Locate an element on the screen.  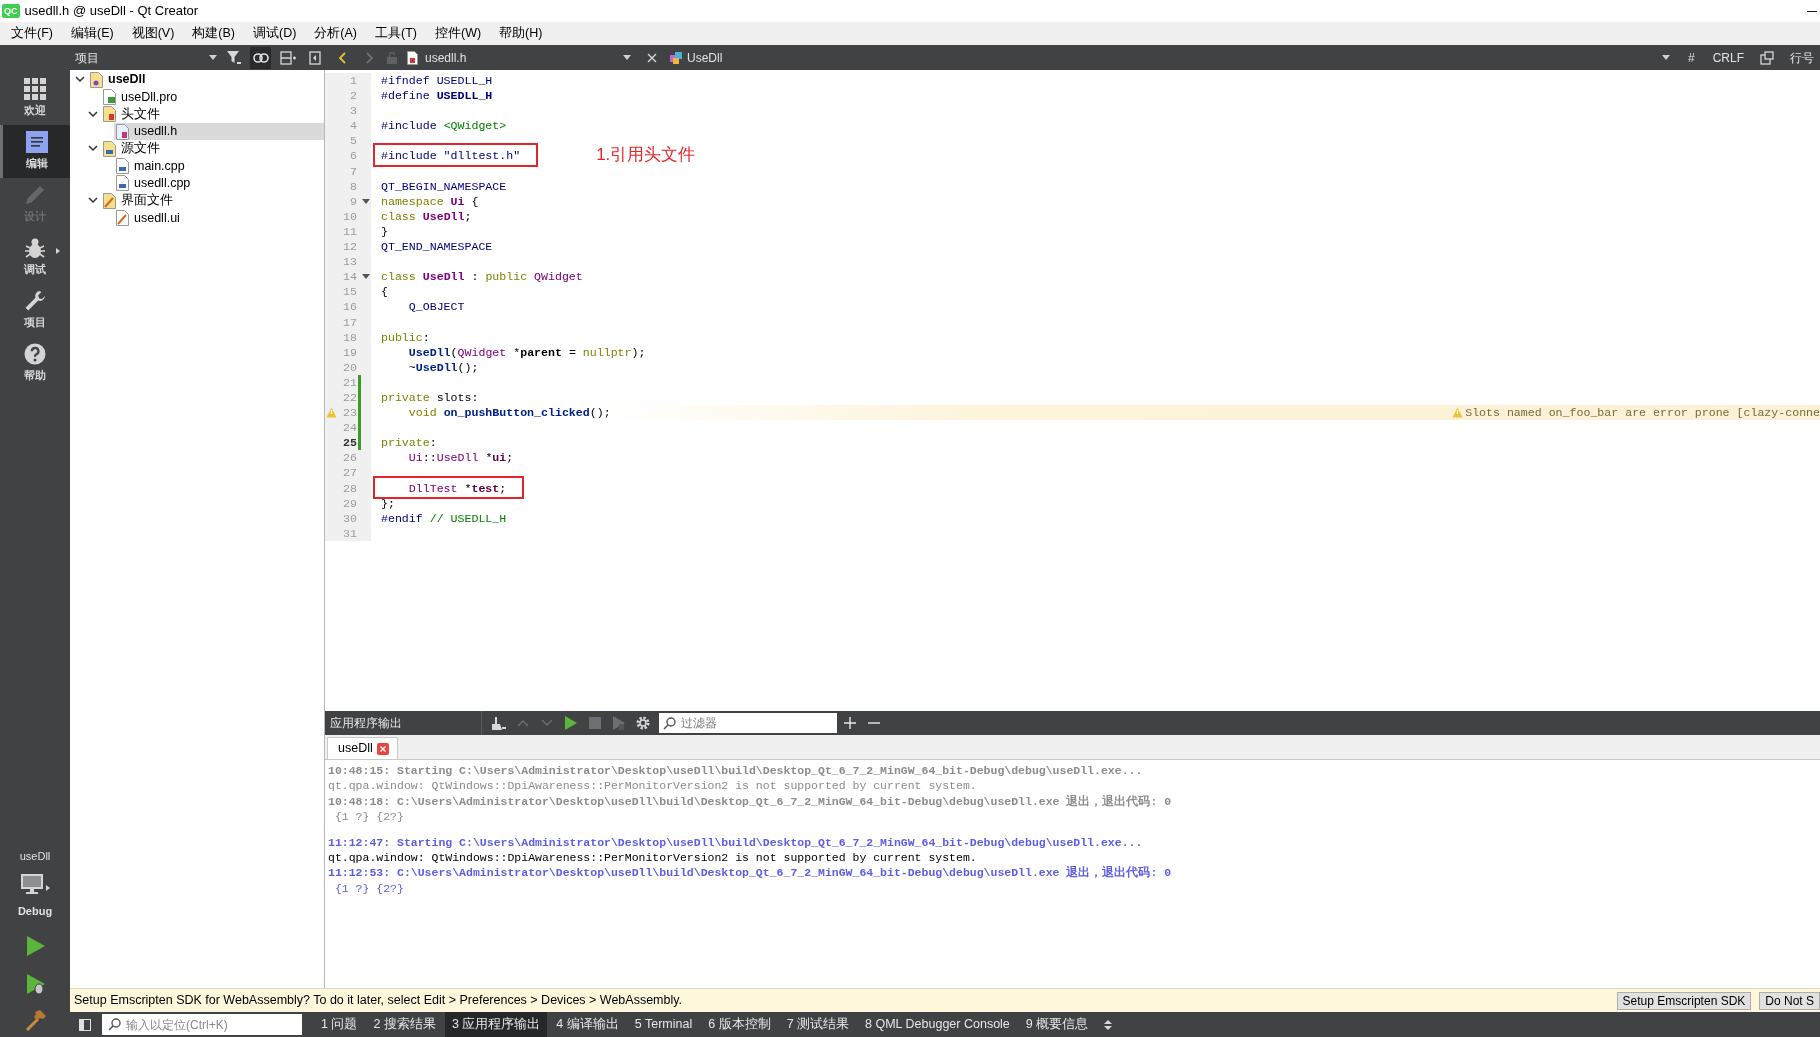
debug-run-icon is located at coordinates (35, 984).